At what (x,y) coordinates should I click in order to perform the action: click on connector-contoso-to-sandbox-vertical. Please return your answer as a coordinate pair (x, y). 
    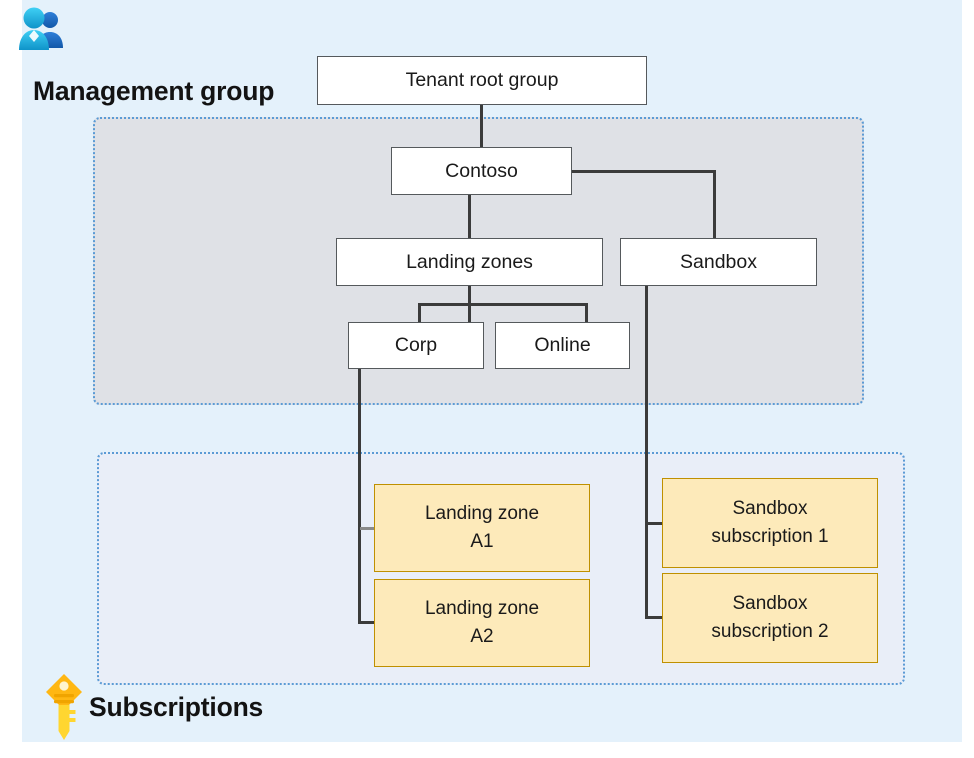
    Looking at the image, I should click on (714, 205).